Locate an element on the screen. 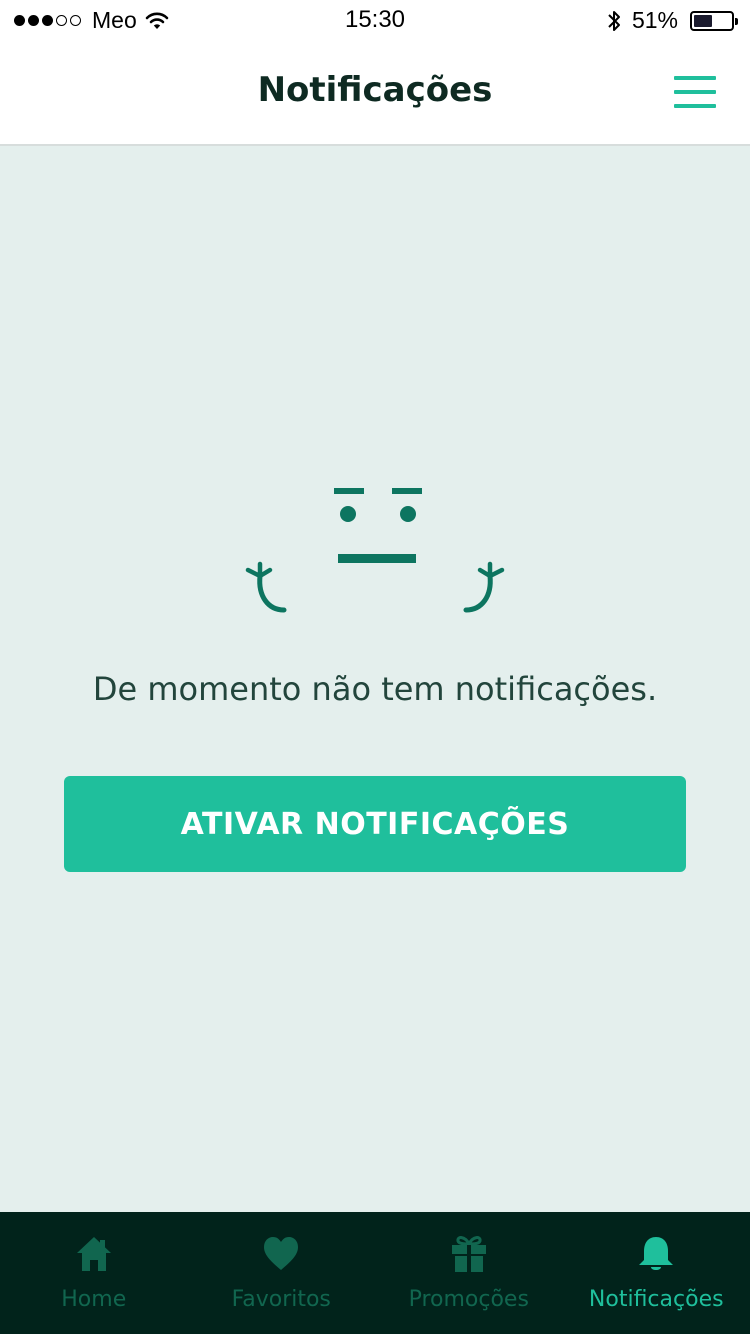 This screenshot has height=1334, width=750. tab-bar: Home Favoritos Promoções Notificações is located at coordinates (375, 1273).